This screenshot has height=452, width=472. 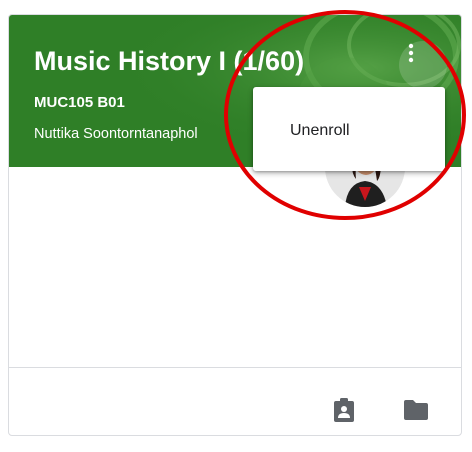 I want to click on course-section: MUC105 B01, so click(x=79, y=102).